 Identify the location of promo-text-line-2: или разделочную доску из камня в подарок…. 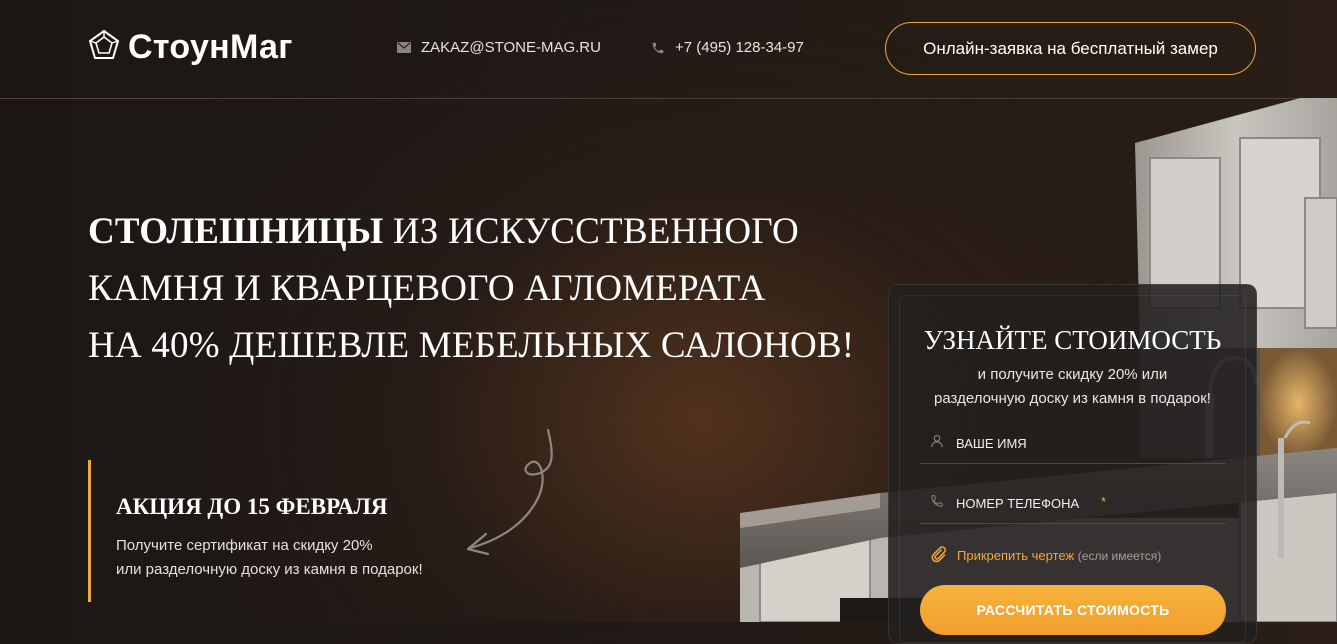
(269, 569).